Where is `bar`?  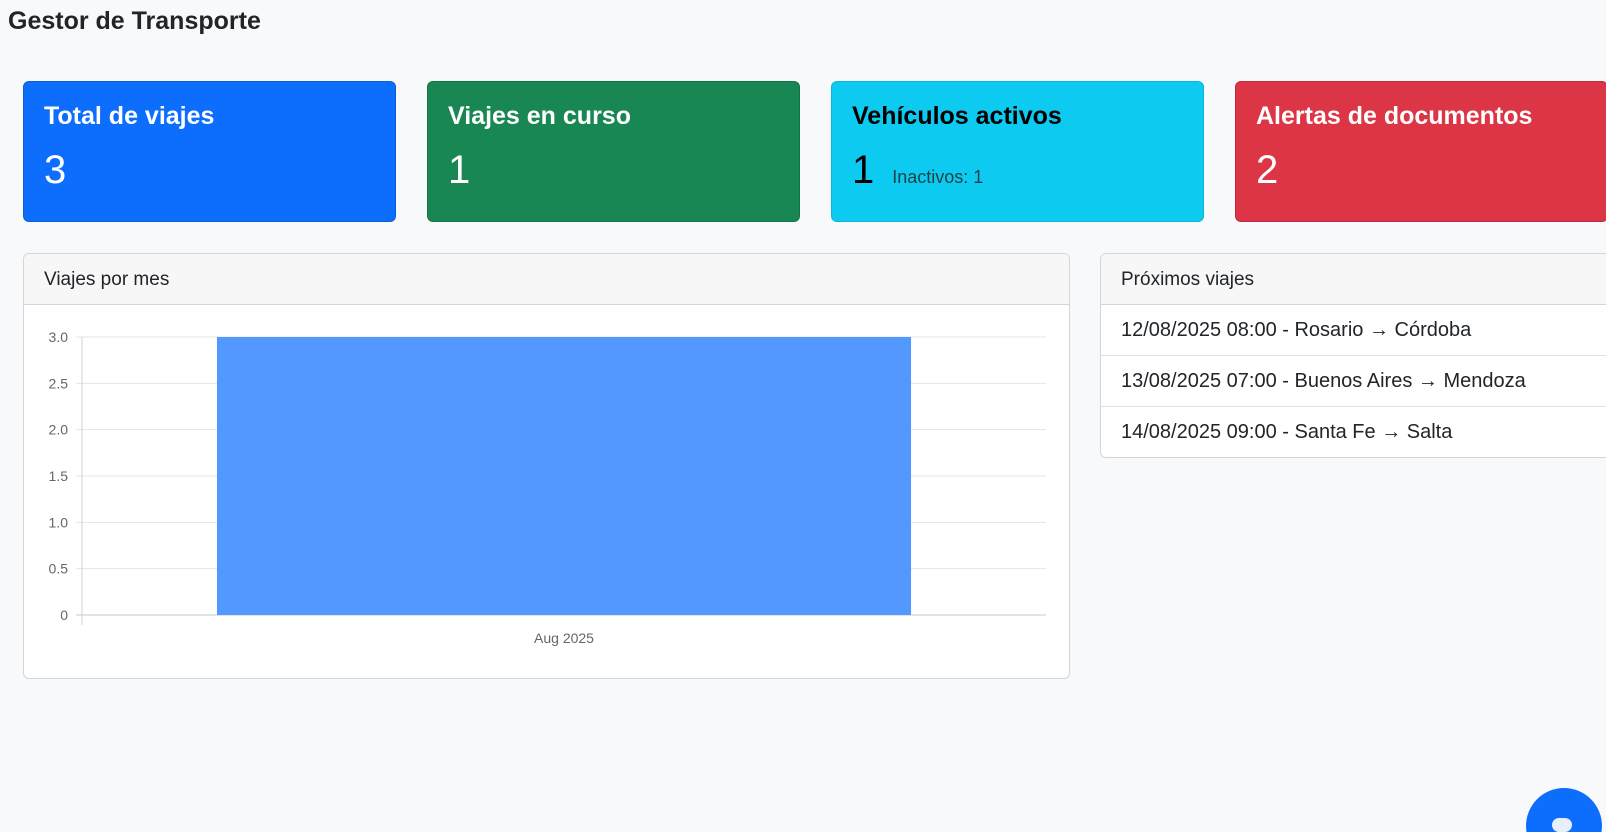 bar is located at coordinates (564, 476).